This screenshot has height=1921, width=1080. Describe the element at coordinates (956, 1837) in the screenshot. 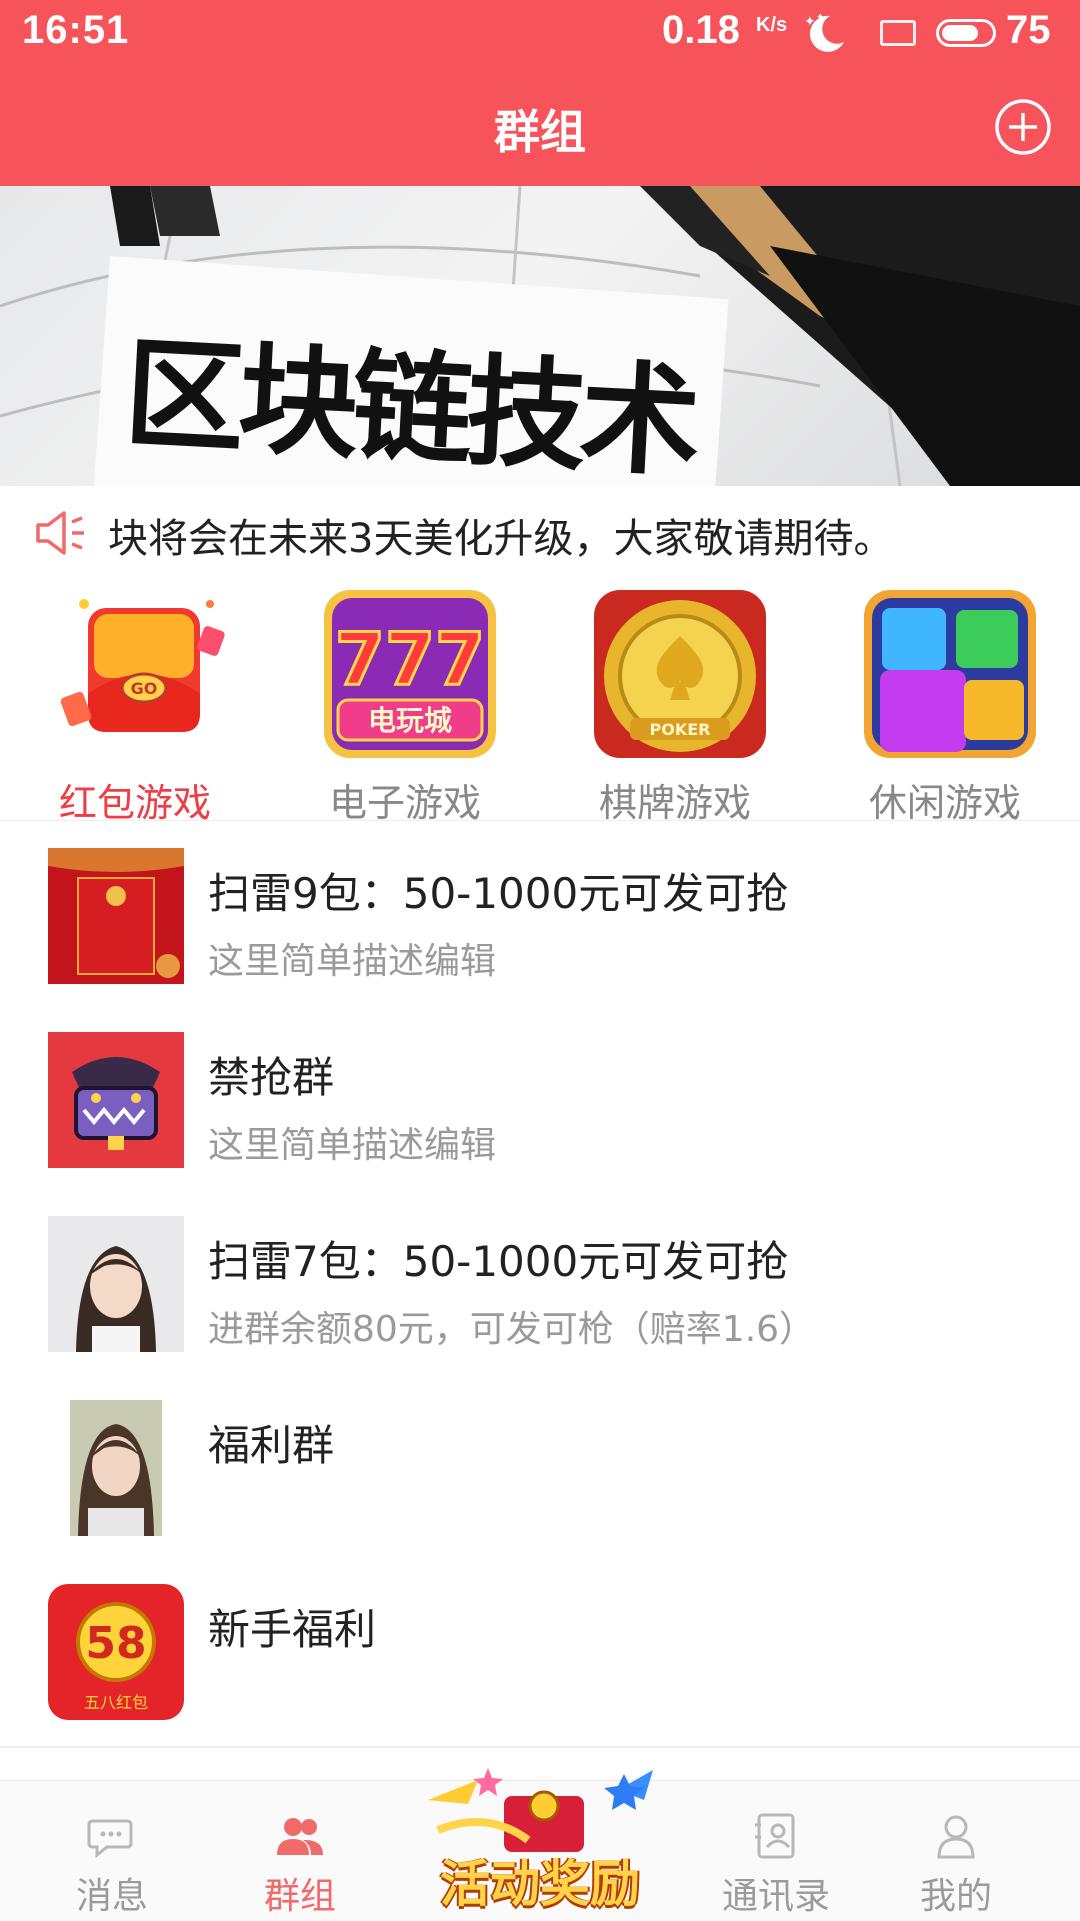

I see `person-icon` at that location.